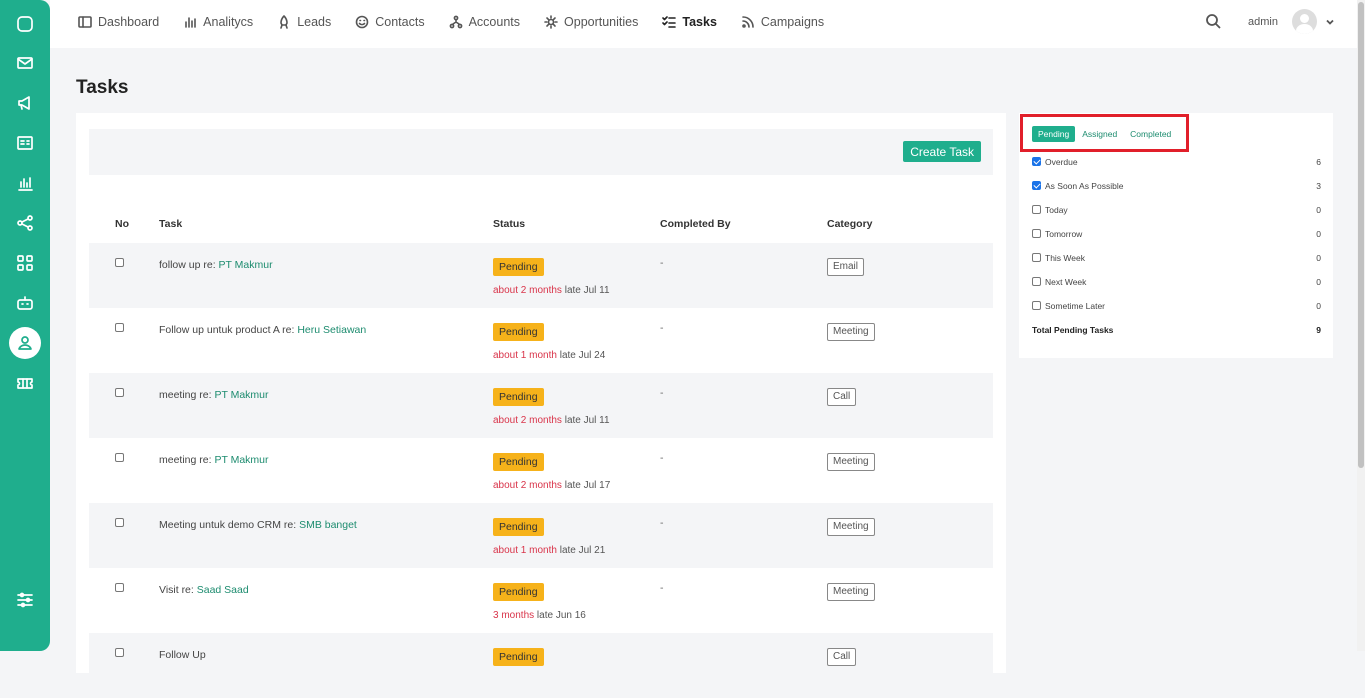 This screenshot has width=1365, height=698. Describe the element at coordinates (1176, 331) in the screenshot. I see `total-pending-row: Total Pending Tasks 9` at that location.